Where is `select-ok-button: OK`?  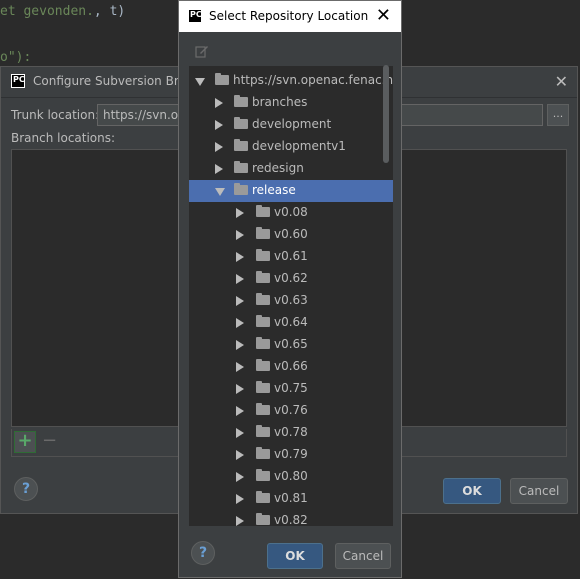 select-ok-button: OK is located at coordinates (295, 556).